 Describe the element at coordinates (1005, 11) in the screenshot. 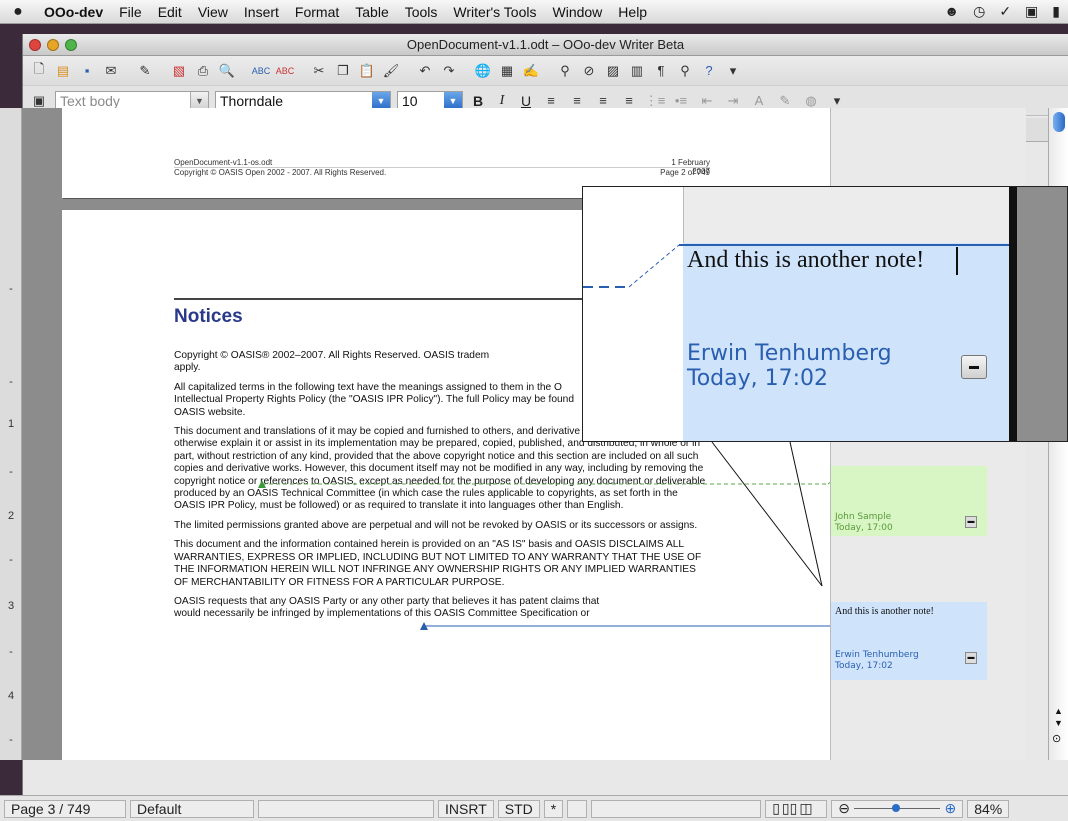

I see `bluetooth-icon: ✓` at that location.